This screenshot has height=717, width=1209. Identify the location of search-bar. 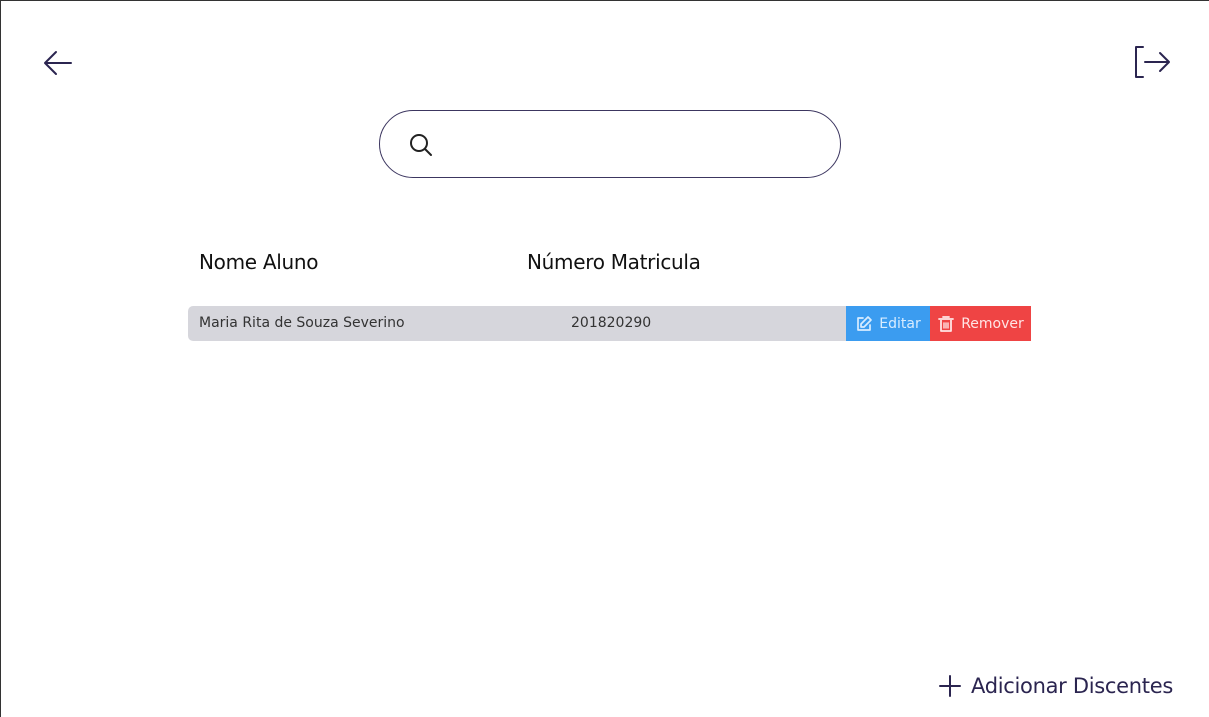
(610, 144).